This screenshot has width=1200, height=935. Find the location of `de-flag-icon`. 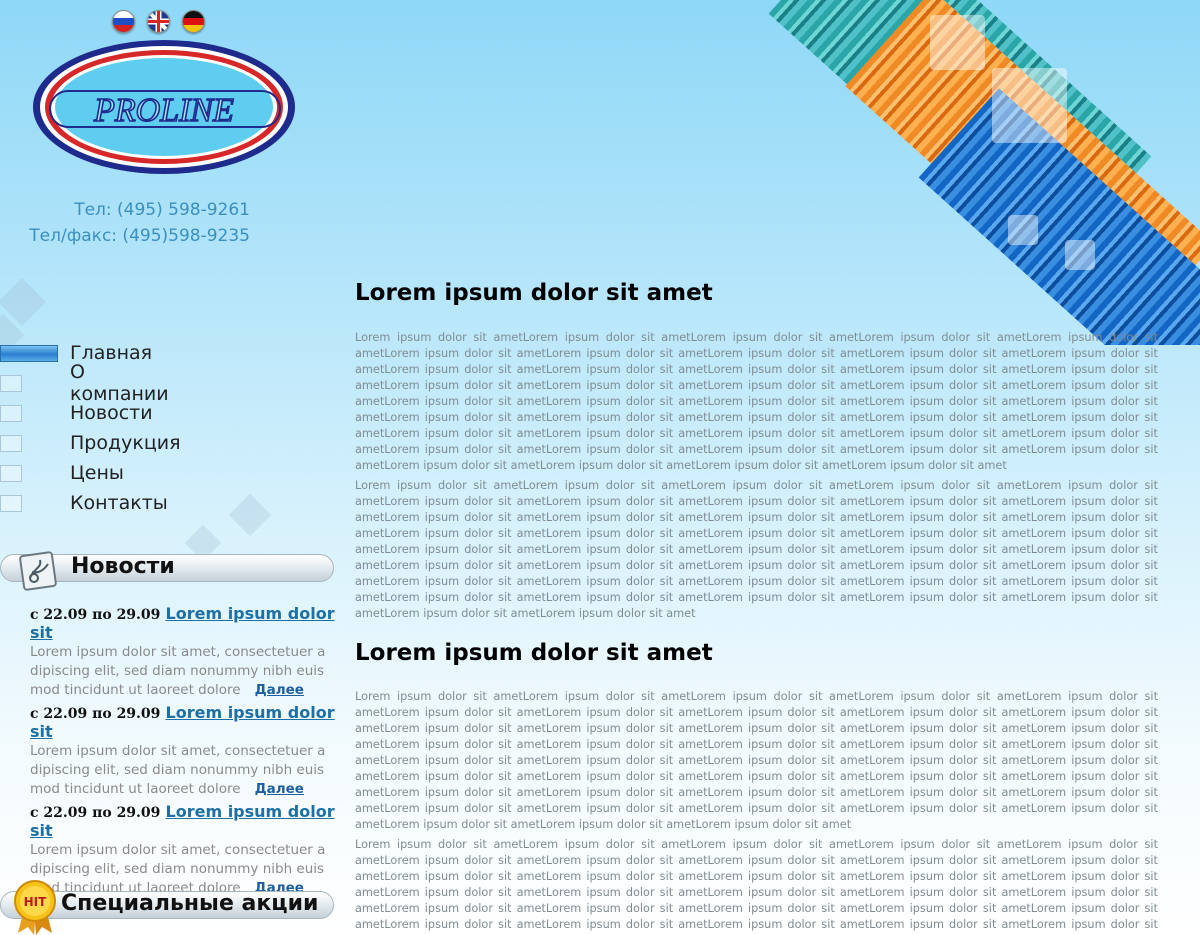

de-flag-icon is located at coordinates (193, 21).